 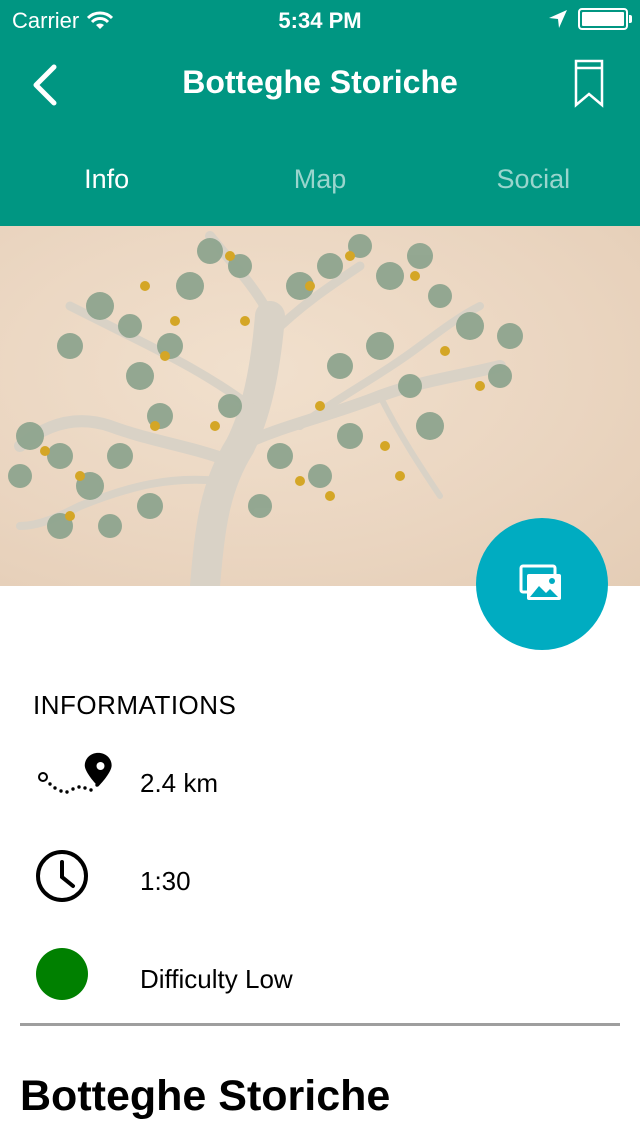 I want to click on gallery-button, so click(x=542, y=584).